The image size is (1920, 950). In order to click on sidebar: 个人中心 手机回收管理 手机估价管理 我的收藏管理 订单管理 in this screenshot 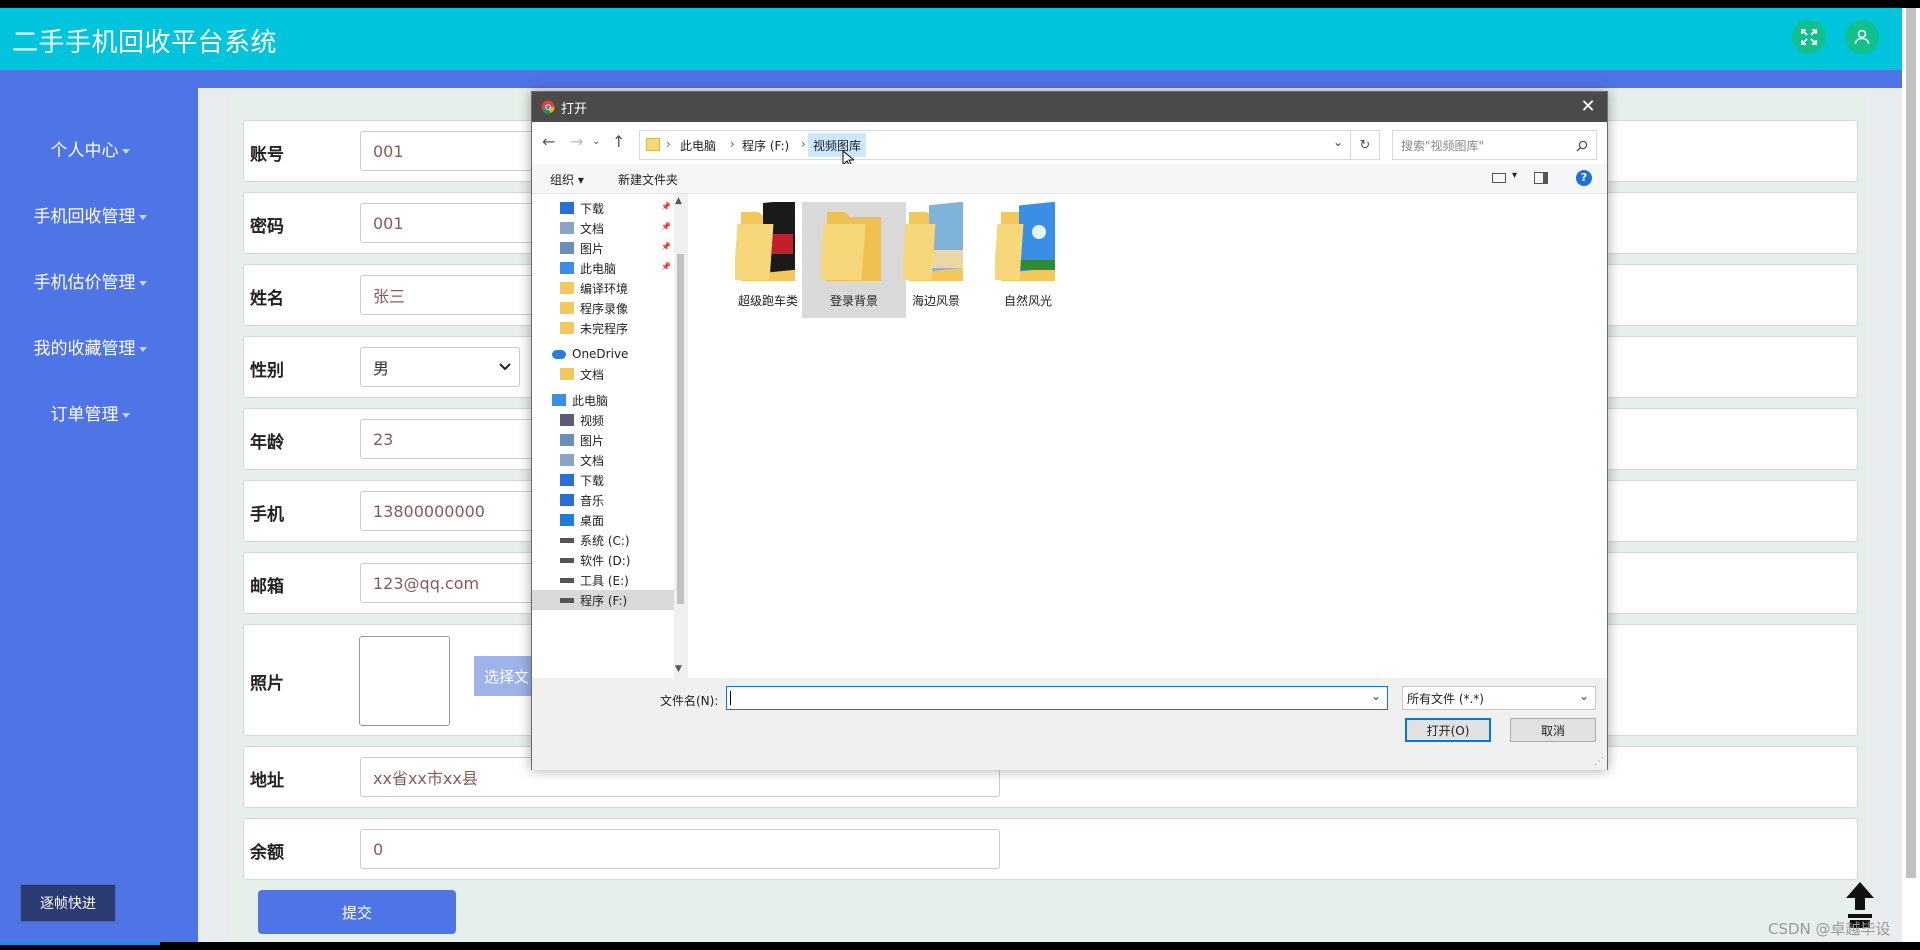, I will do `click(99, 506)`.